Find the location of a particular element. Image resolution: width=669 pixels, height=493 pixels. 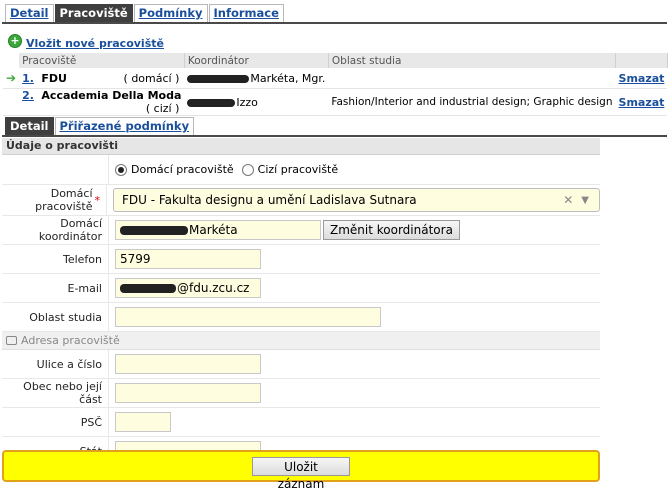

street-row: Ulice a číslo is located at coordinates (301, 364).